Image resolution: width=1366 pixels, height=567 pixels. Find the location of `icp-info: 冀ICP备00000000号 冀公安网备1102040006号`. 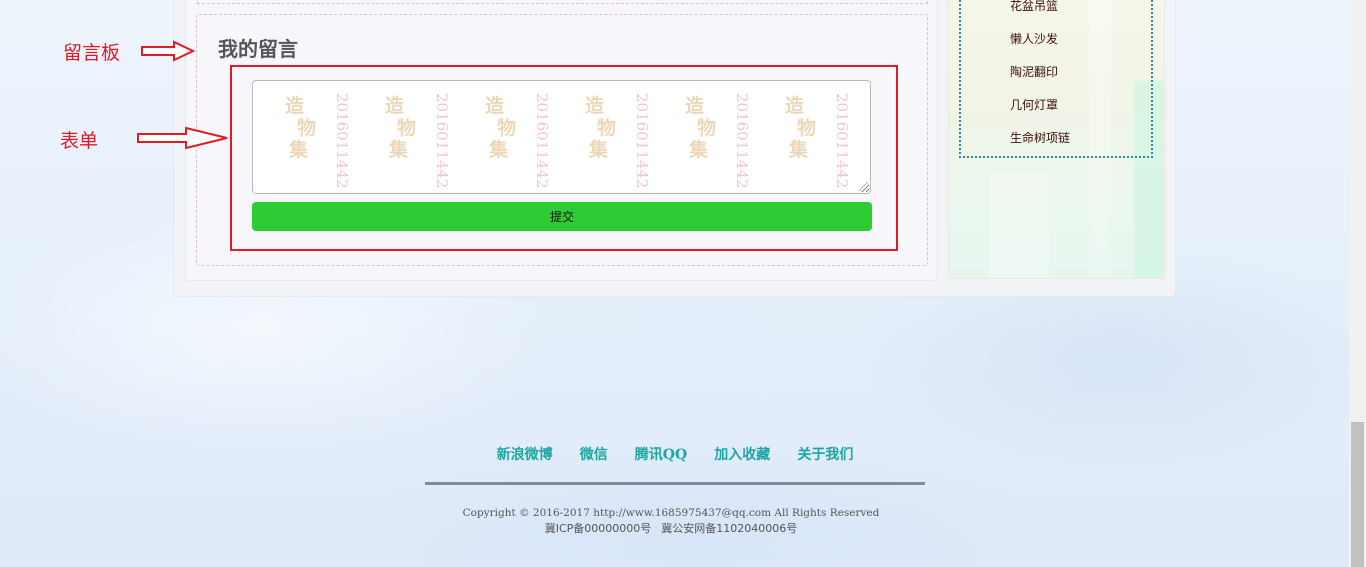

icp-info: 冀ICP备00000000号 冀公安网备1102040006号 is located at coordinates (671, 528).